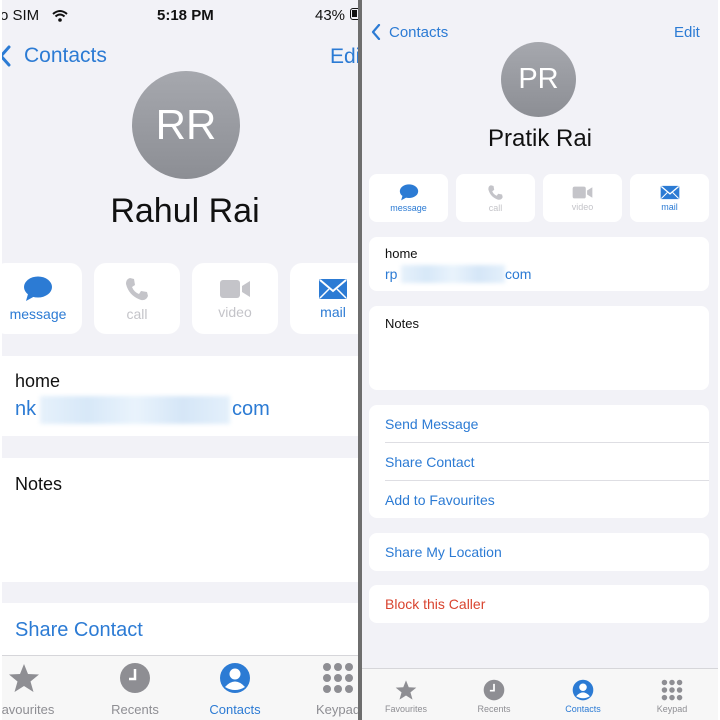 This screenshot has width=720, height=720. Describe the element at coordinates (431, 424) in the screenshot. I see `send-message-button: Send Message` at that location.